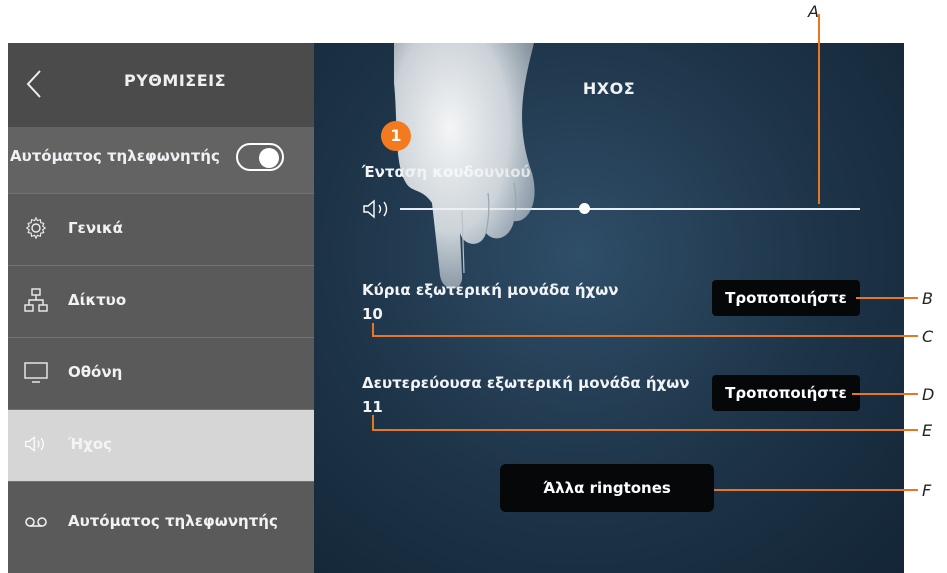  Describe the element at coordinates (813, 11) in the screenshot. I see `callout-a: A` at that location.